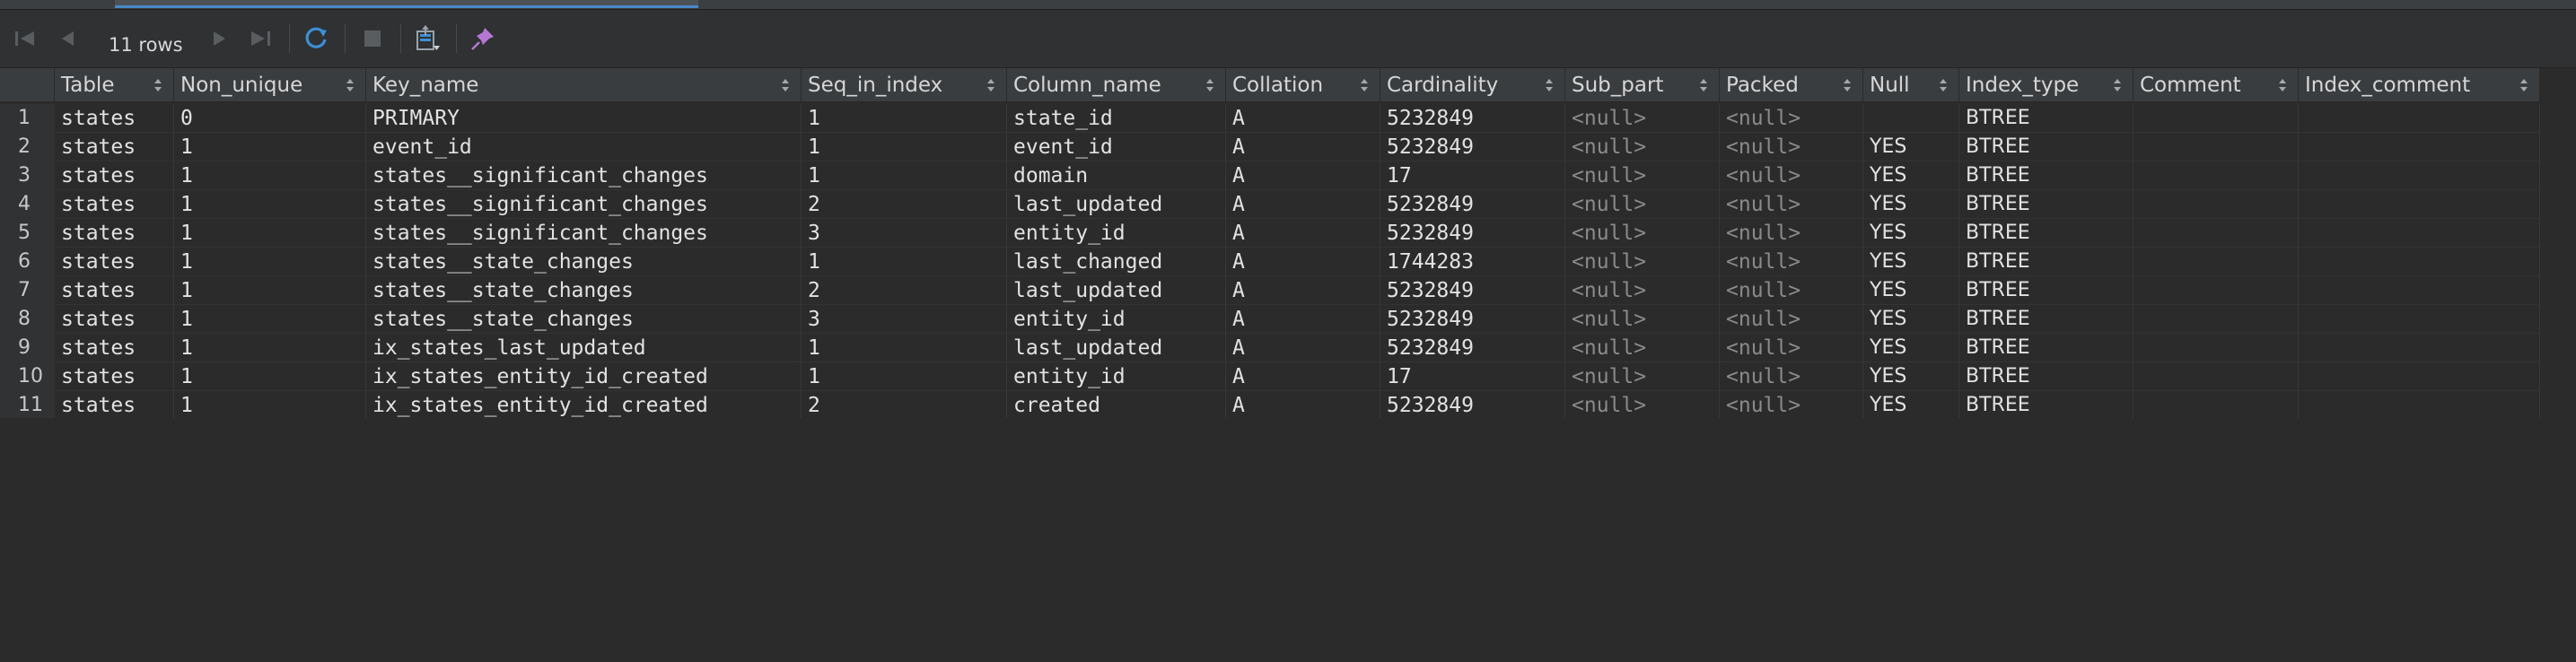  I want to click on column-header-cardinality: Cardinality, so click(1472, 85).